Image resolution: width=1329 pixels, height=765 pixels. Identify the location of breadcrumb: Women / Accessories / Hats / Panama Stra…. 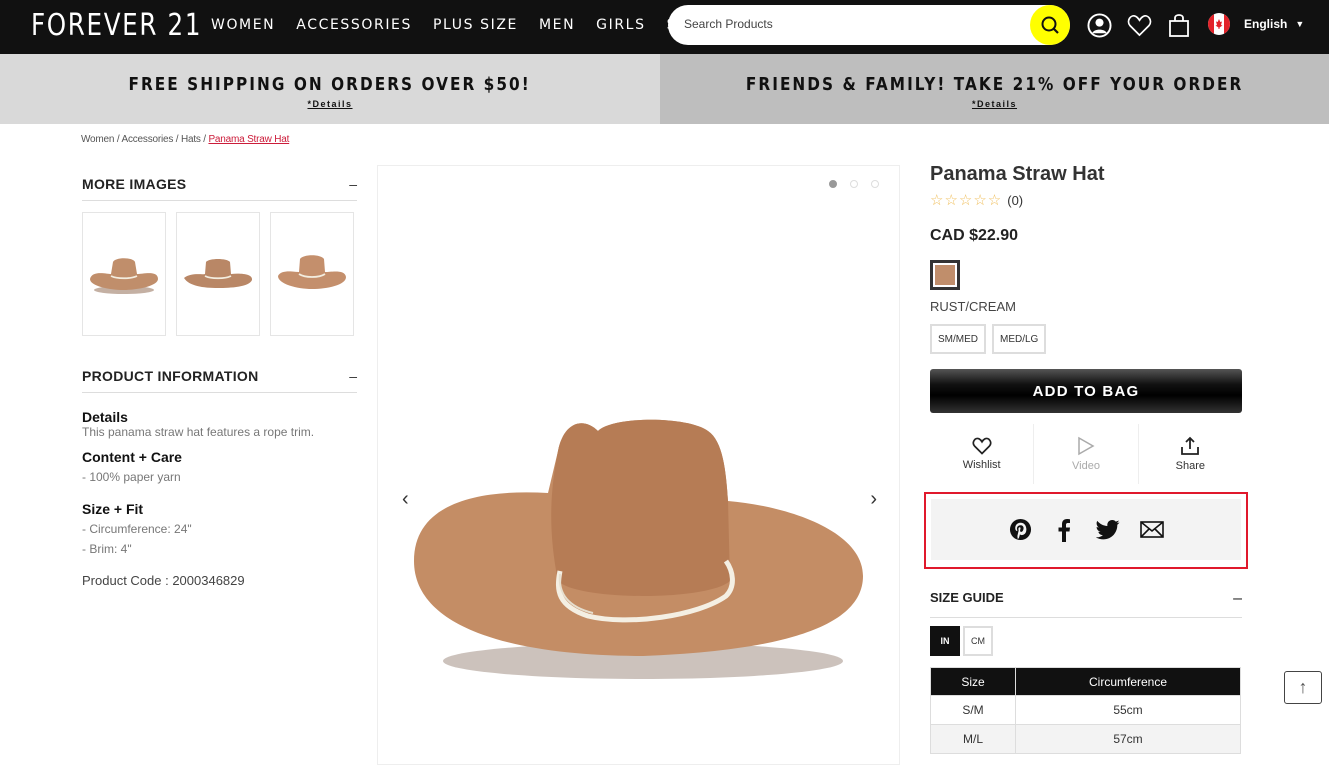
(185, 139).